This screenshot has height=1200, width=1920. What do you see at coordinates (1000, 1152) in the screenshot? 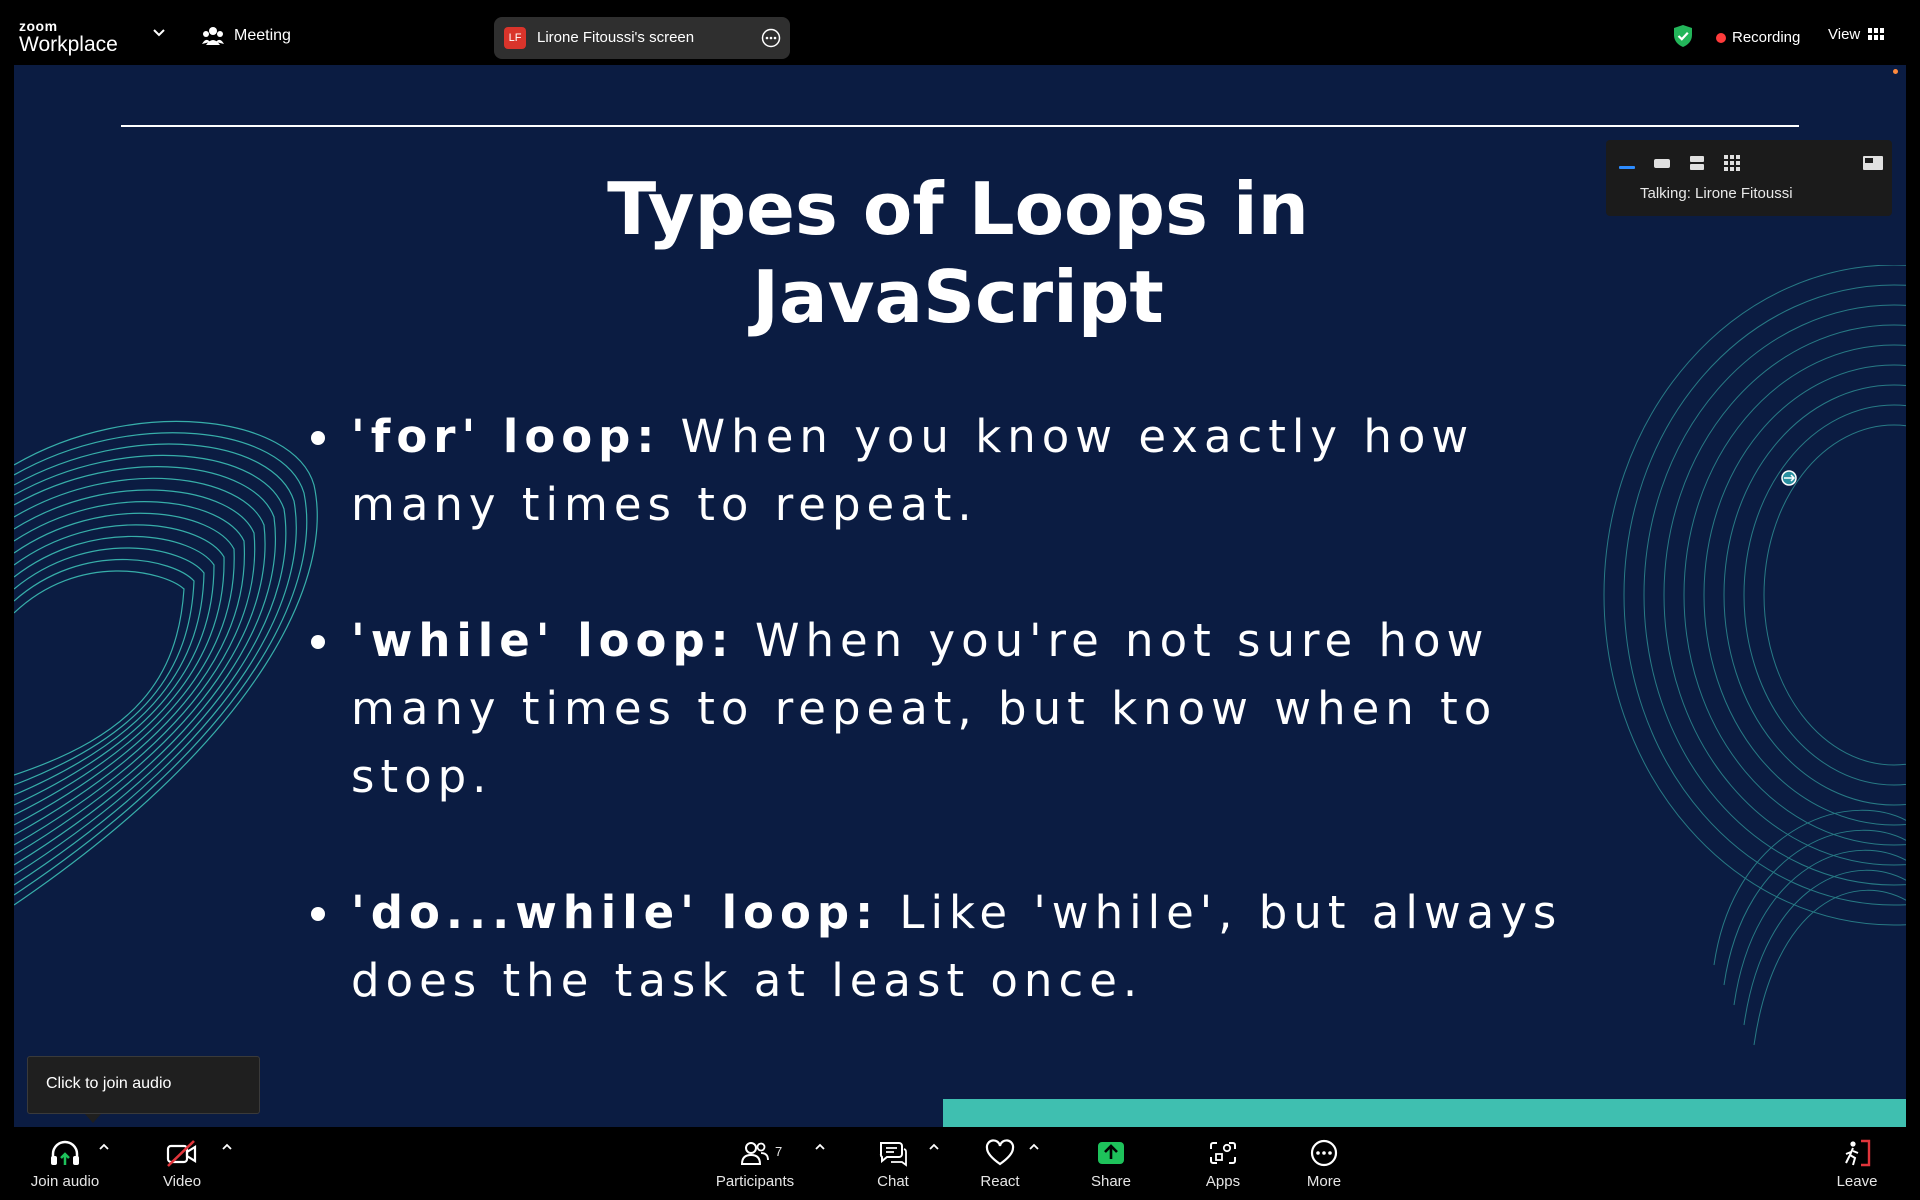
I see `heart-icon` at bounding box center [1000, 1152].